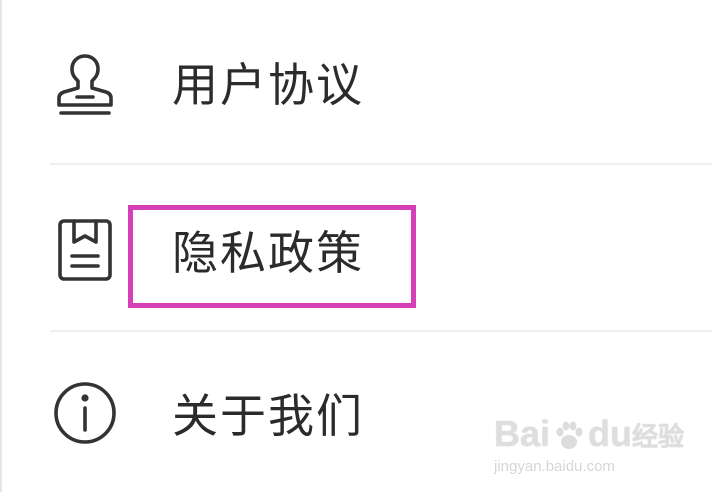 This screenshot has height=494, width=712. Describe the element at coordinates (554, 466) in the screenshot. I see `watermark-url: jingyan.baidu.com` at that location.